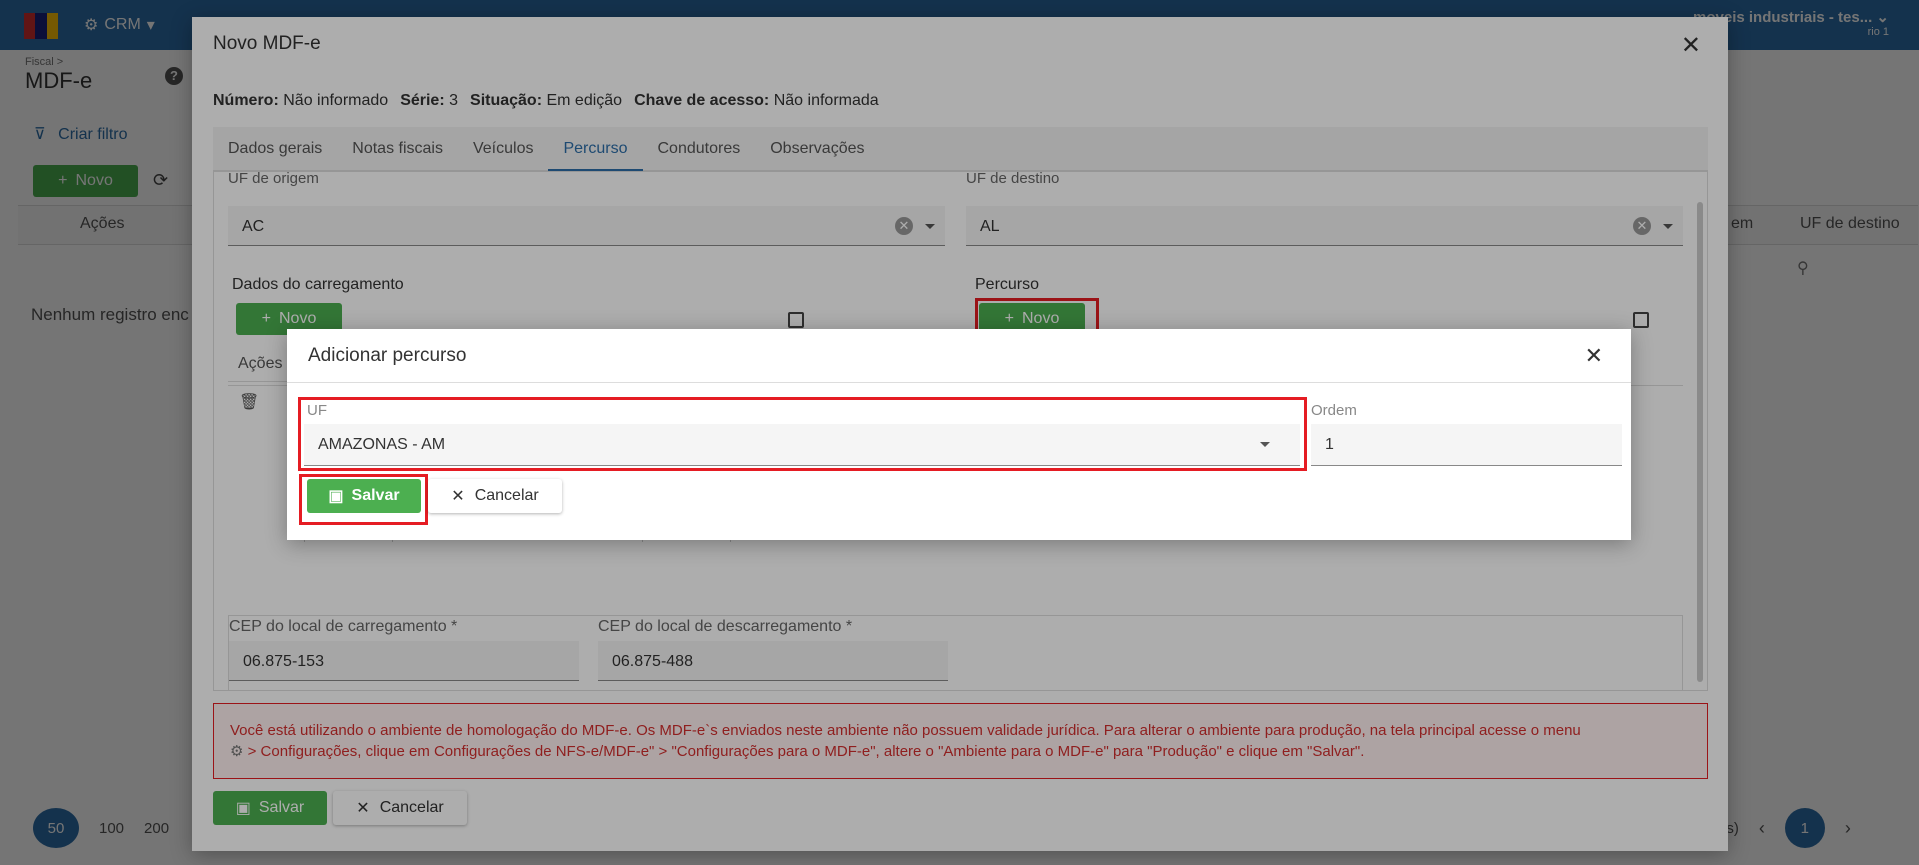 The image size is (1919, 865). Describe the element at coordinates (1466, 445) in the screenshot. I see `ordem-input: 1` at that location.